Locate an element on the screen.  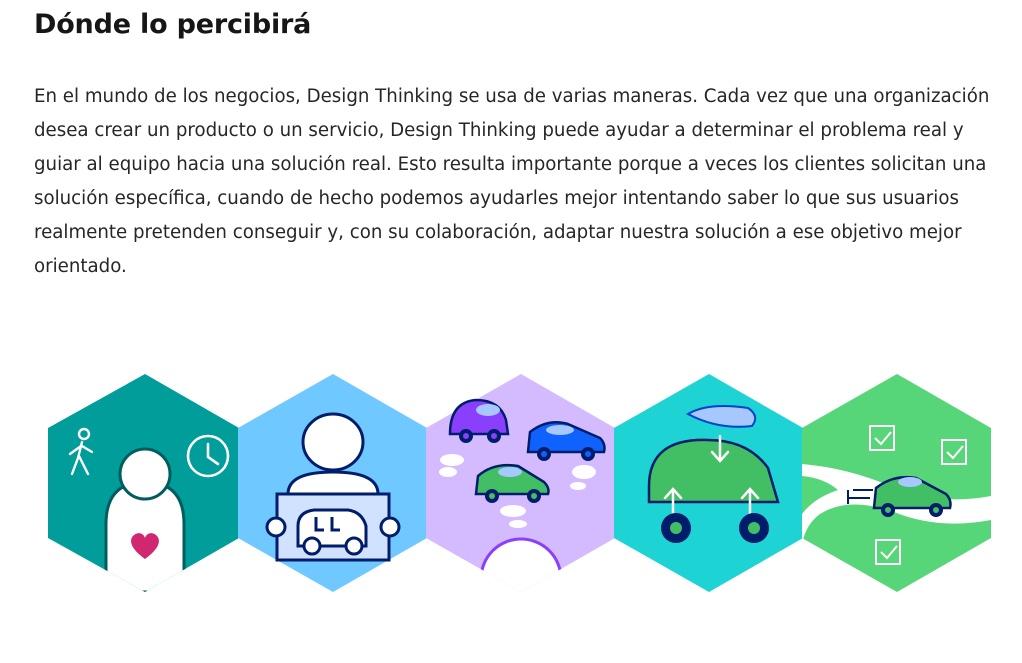
section-title: Dónde lo percibirá is located at coordinates (173, 24).